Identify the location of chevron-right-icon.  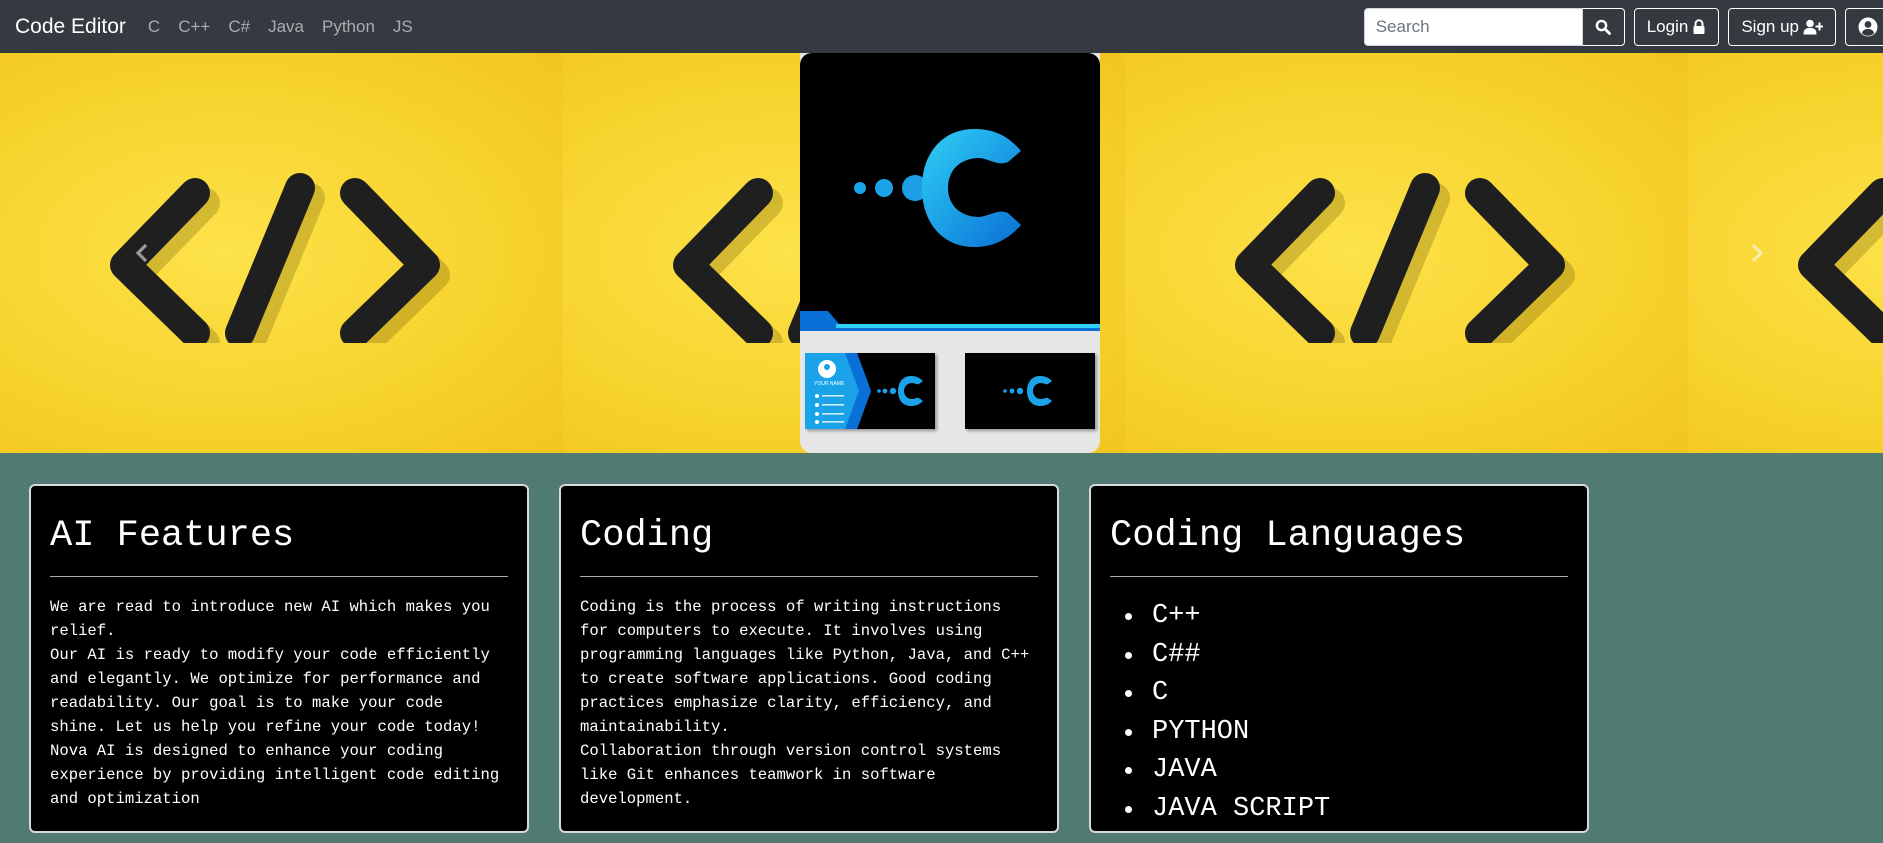
(1757, 253).